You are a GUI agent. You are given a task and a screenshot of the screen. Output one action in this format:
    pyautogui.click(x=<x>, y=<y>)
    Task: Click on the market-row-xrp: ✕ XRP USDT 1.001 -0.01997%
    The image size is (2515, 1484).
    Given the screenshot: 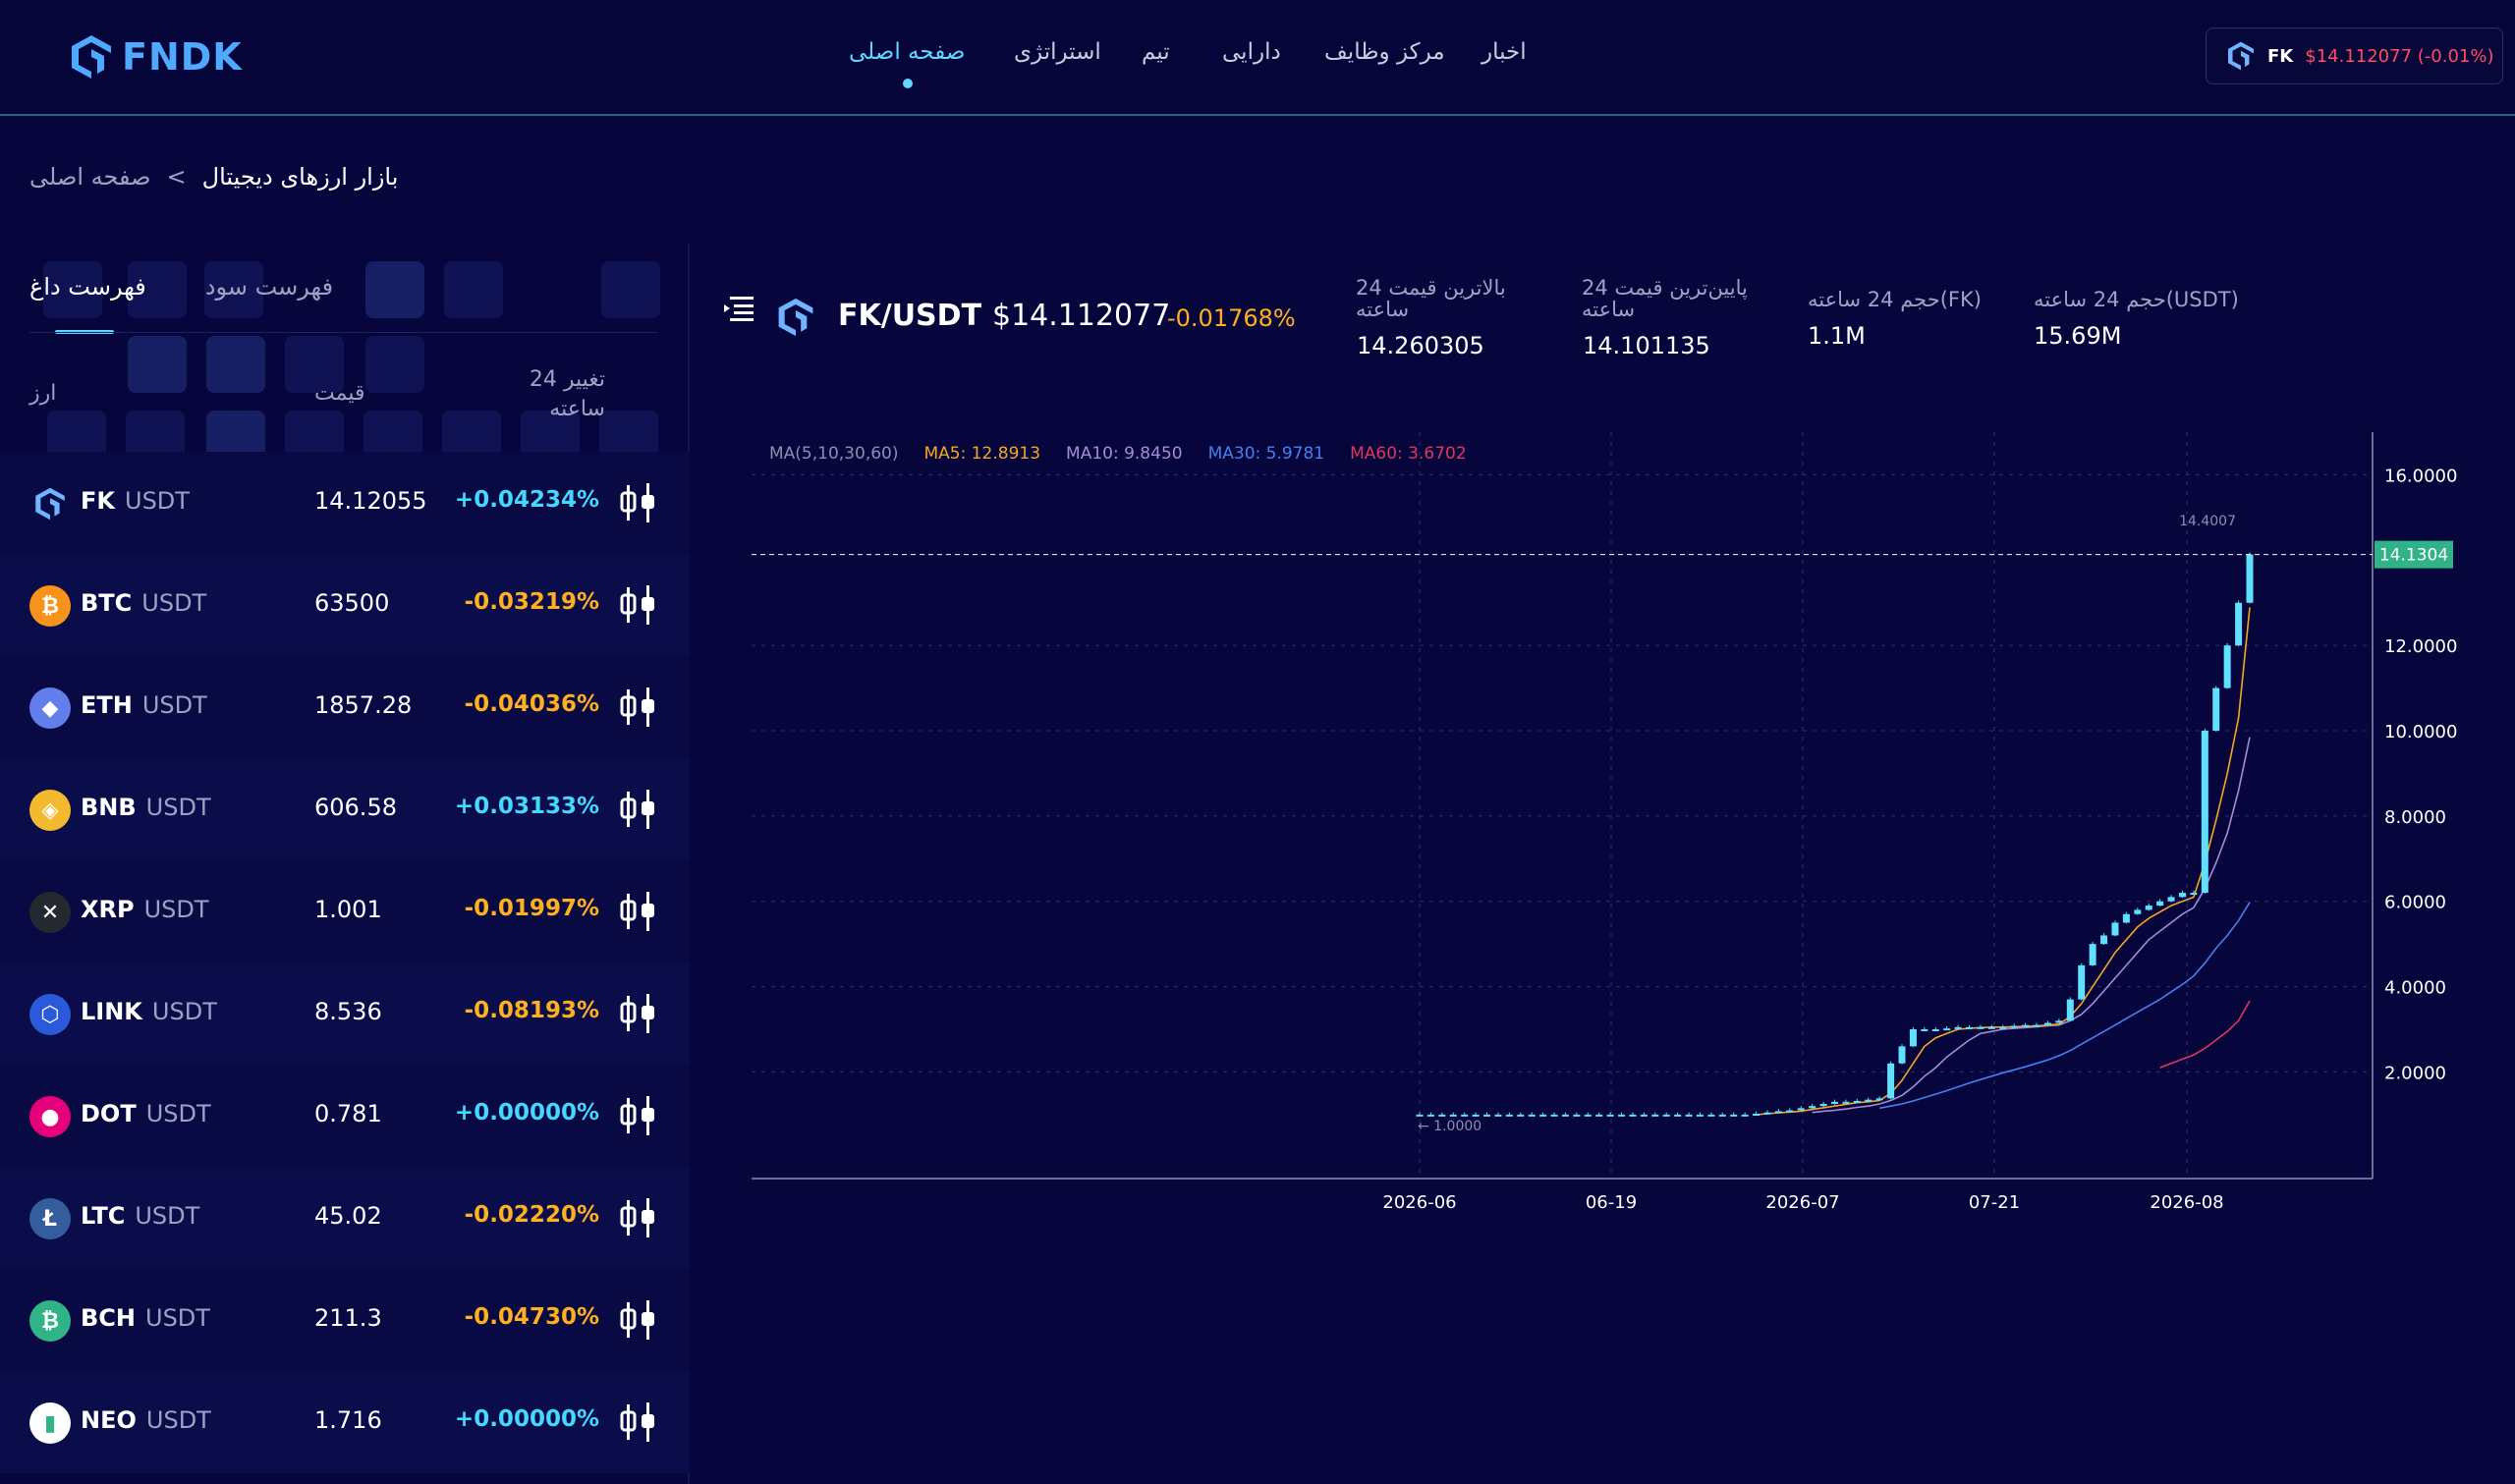 What is the action you would take?
    pyautogui.click(x=345, y=911)
    